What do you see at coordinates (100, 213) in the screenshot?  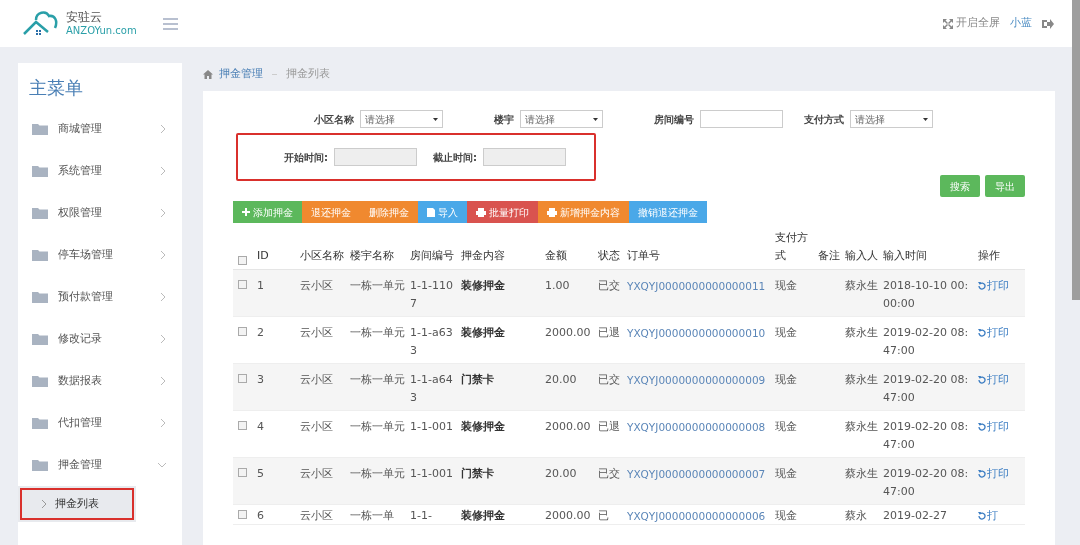 I see `sidebar-item: 权限管理` at bounding box center [100, 213].